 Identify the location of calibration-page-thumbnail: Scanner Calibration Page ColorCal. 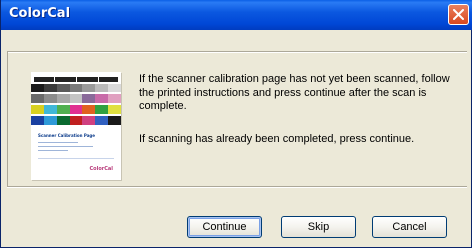
(76, 126).